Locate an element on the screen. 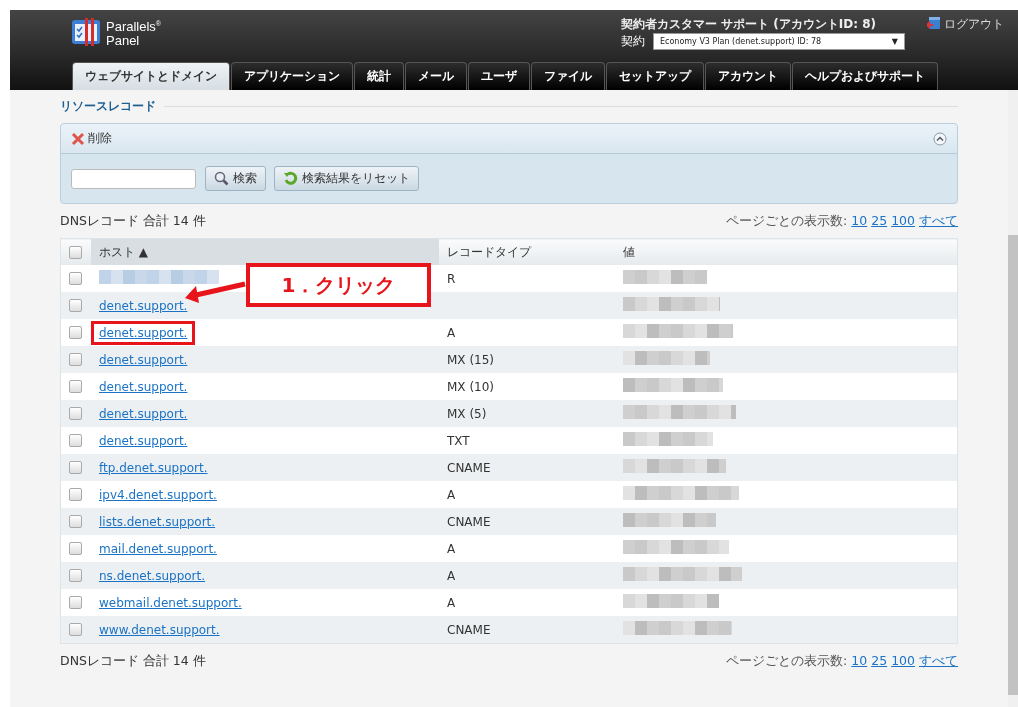 This screenshot has width=1018, height=707. host-link: lists.denet.support. is located at coordinates (157, 521).